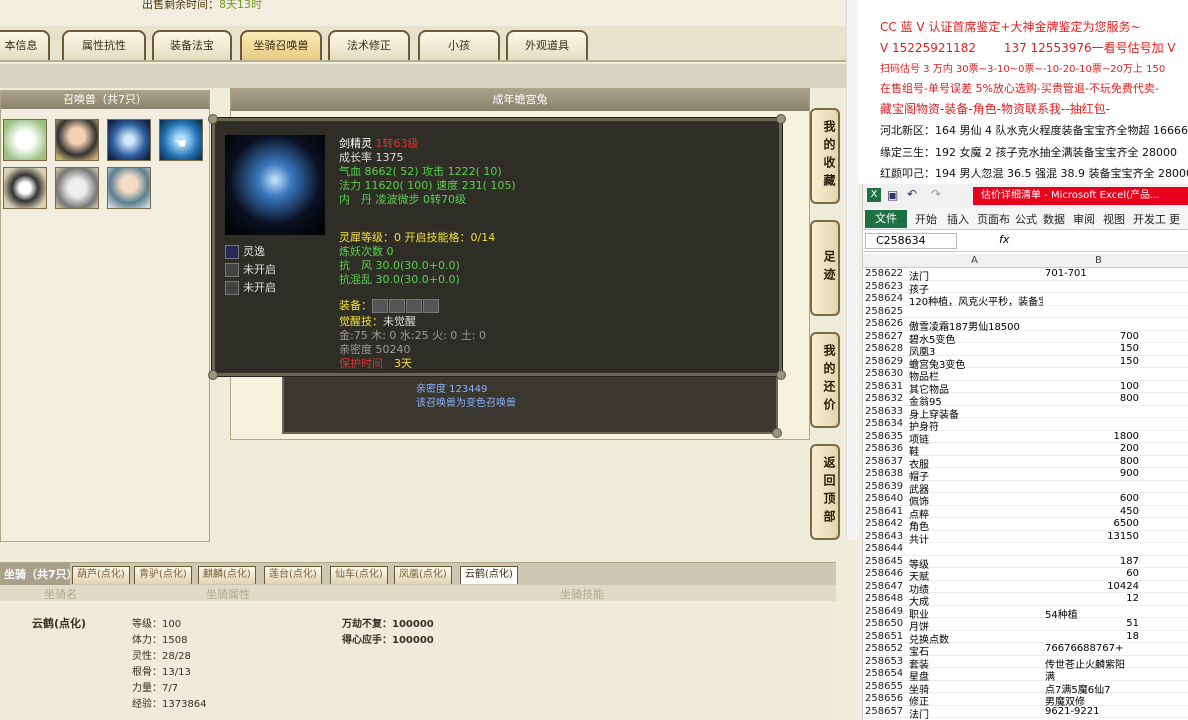 This screenshot has height=720, width=1188. What do you see at coordinates (1025, 675) in the screenshot?
I see `table-row: 258654 星盘满` at bounding box center [1025, 675].